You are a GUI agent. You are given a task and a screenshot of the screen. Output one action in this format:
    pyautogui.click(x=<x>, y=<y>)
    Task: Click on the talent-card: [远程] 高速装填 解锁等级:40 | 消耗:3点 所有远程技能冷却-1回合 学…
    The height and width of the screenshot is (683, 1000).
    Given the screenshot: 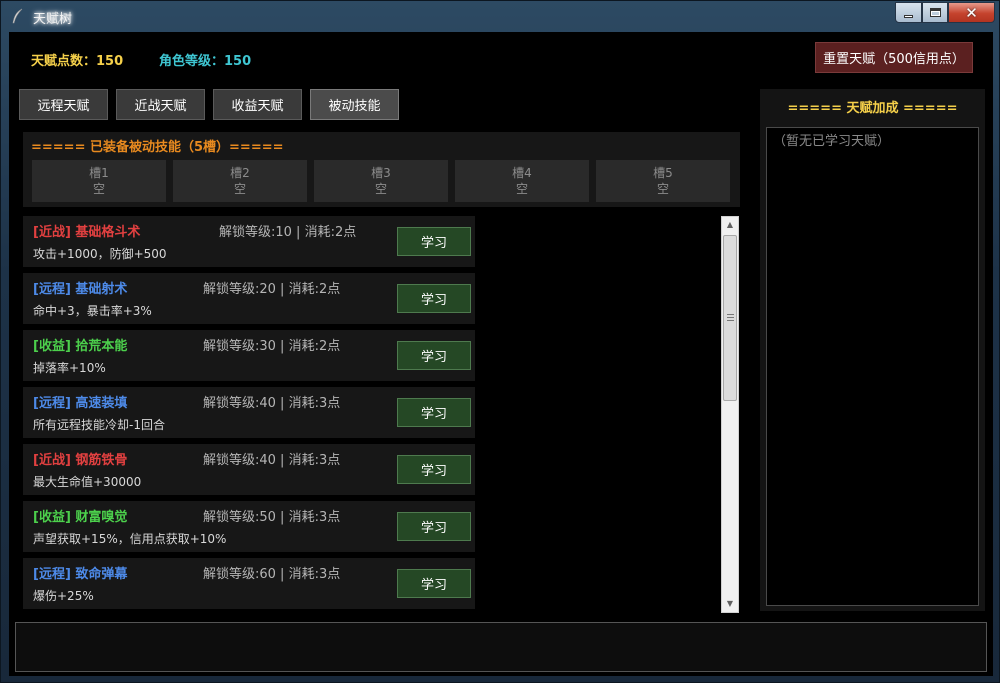 What is the action you would take?
    pyautogui.click(x=249, y=412)
    